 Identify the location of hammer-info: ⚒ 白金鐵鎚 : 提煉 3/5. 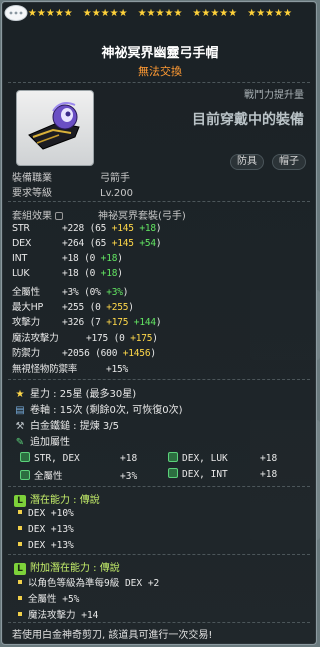
(67, 426).